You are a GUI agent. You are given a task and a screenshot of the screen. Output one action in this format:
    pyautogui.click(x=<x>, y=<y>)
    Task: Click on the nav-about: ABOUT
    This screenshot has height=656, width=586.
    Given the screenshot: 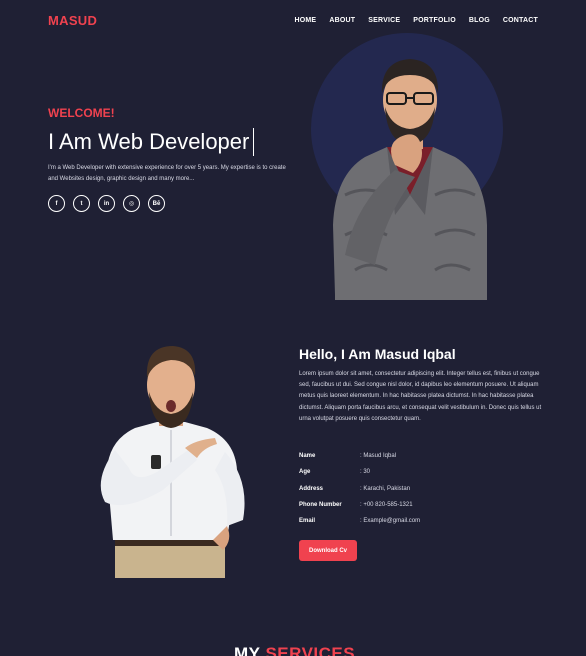 What is the action you would take?
    pyautogui.click(x=342, y=20)
    